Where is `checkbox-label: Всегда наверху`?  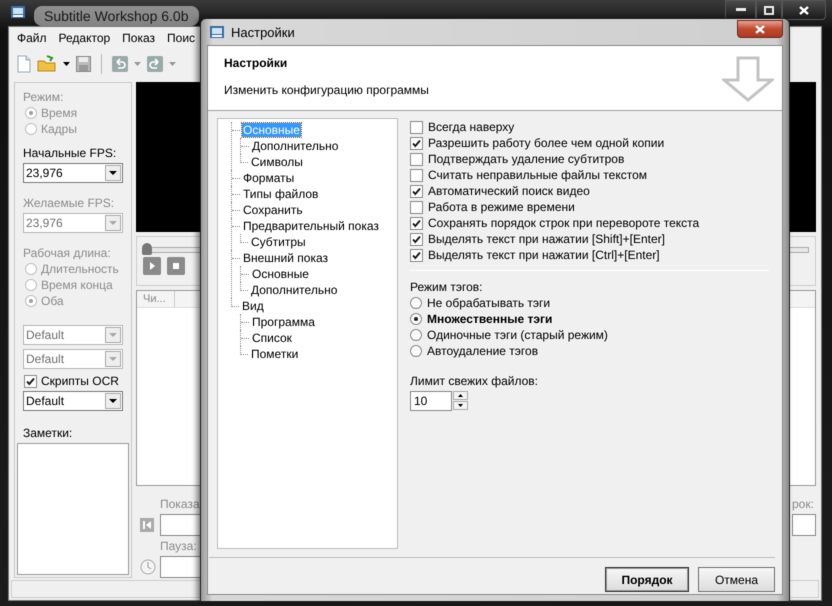
checkbox-label: Всегда наверху is located at coordinates (471, 127).